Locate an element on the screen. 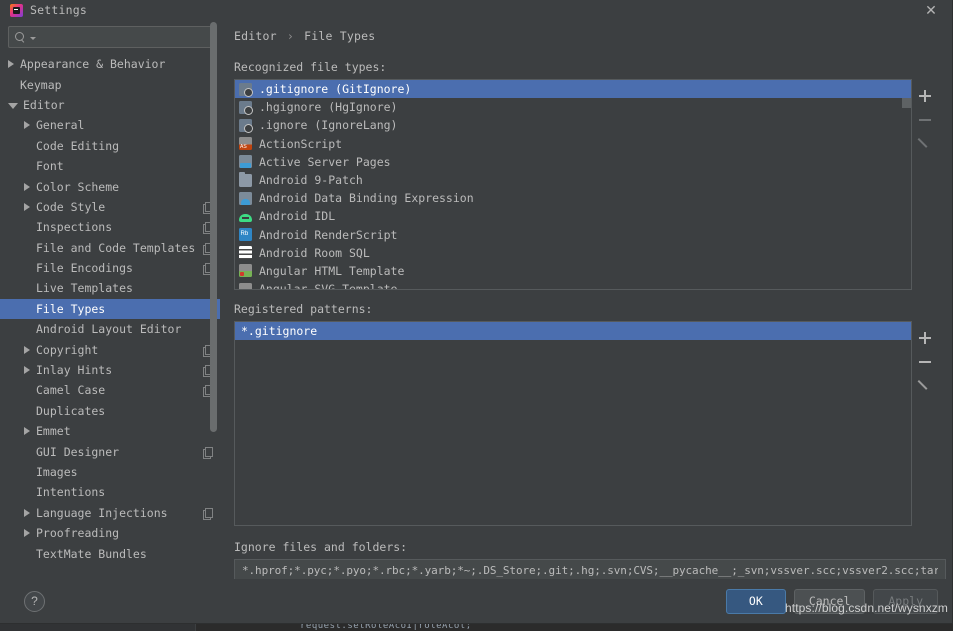  file-type-row: .ignore (IgnoreLang) is located at coordinates (573, 125).